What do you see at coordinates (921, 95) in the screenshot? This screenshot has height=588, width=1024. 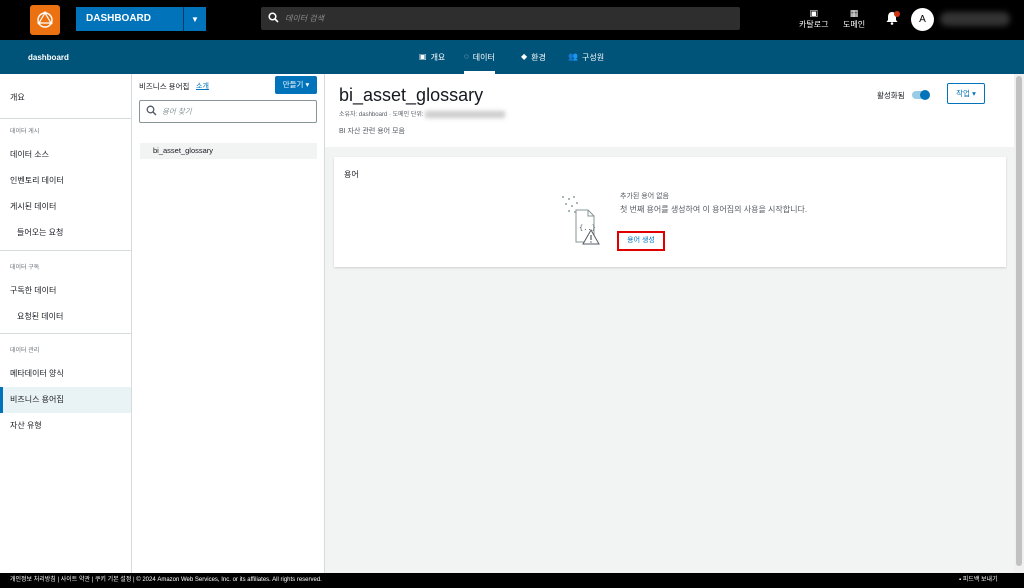 I see `enabled-toggle` at bounding box center [921, 95].